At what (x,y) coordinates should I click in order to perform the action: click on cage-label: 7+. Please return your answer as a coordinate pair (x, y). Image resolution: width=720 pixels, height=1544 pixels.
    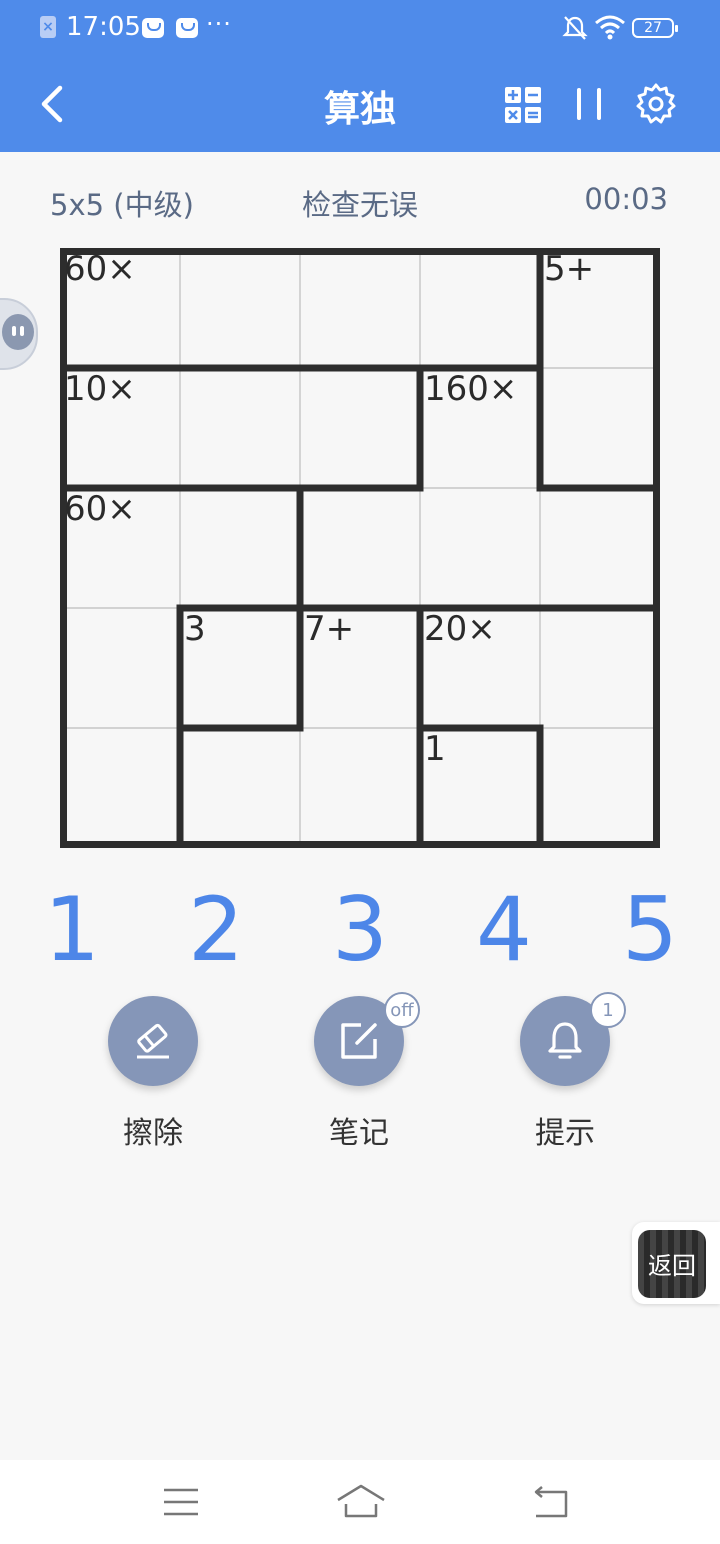
    Looking at the image, I should click on (329, 629).